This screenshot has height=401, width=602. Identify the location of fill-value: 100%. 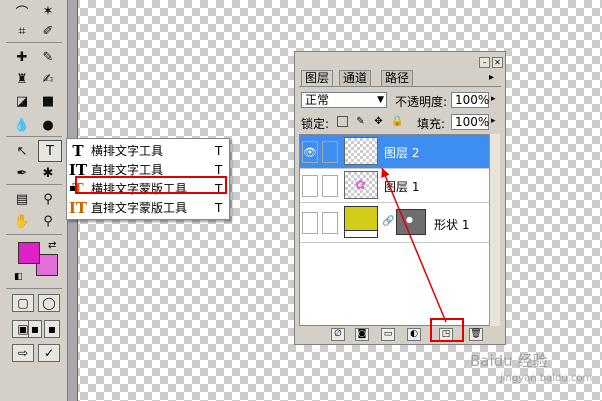
(472, 122).